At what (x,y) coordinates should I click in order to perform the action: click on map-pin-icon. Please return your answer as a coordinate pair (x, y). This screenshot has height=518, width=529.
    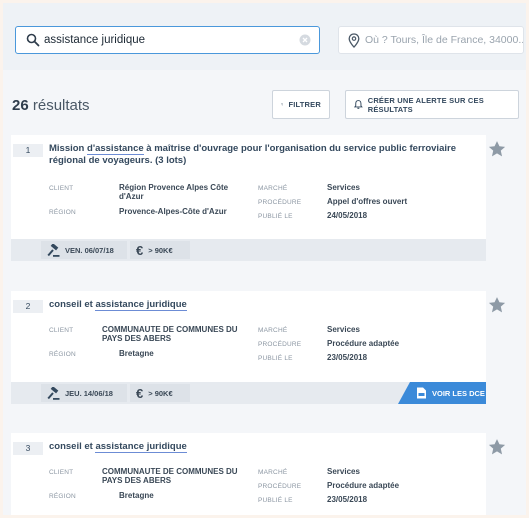
    Looking at the image, I should click on (354, 40).